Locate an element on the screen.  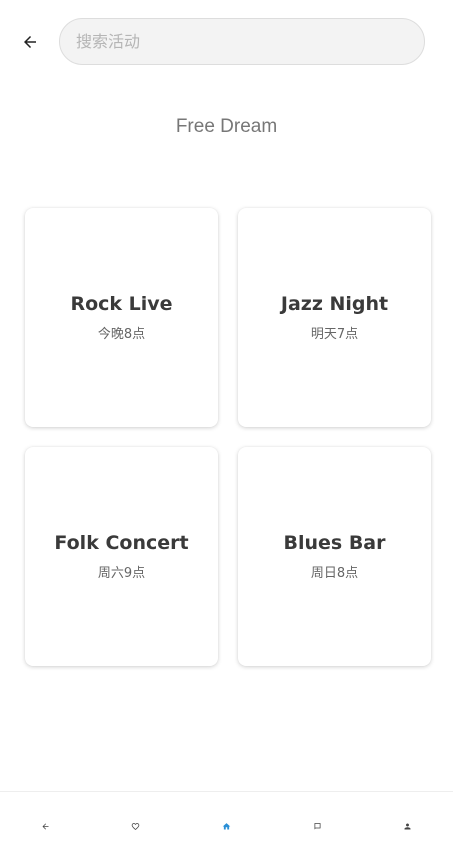
event-card-blues-bar: Blues Bar 周日8点 is located at coordinates (334, 556).